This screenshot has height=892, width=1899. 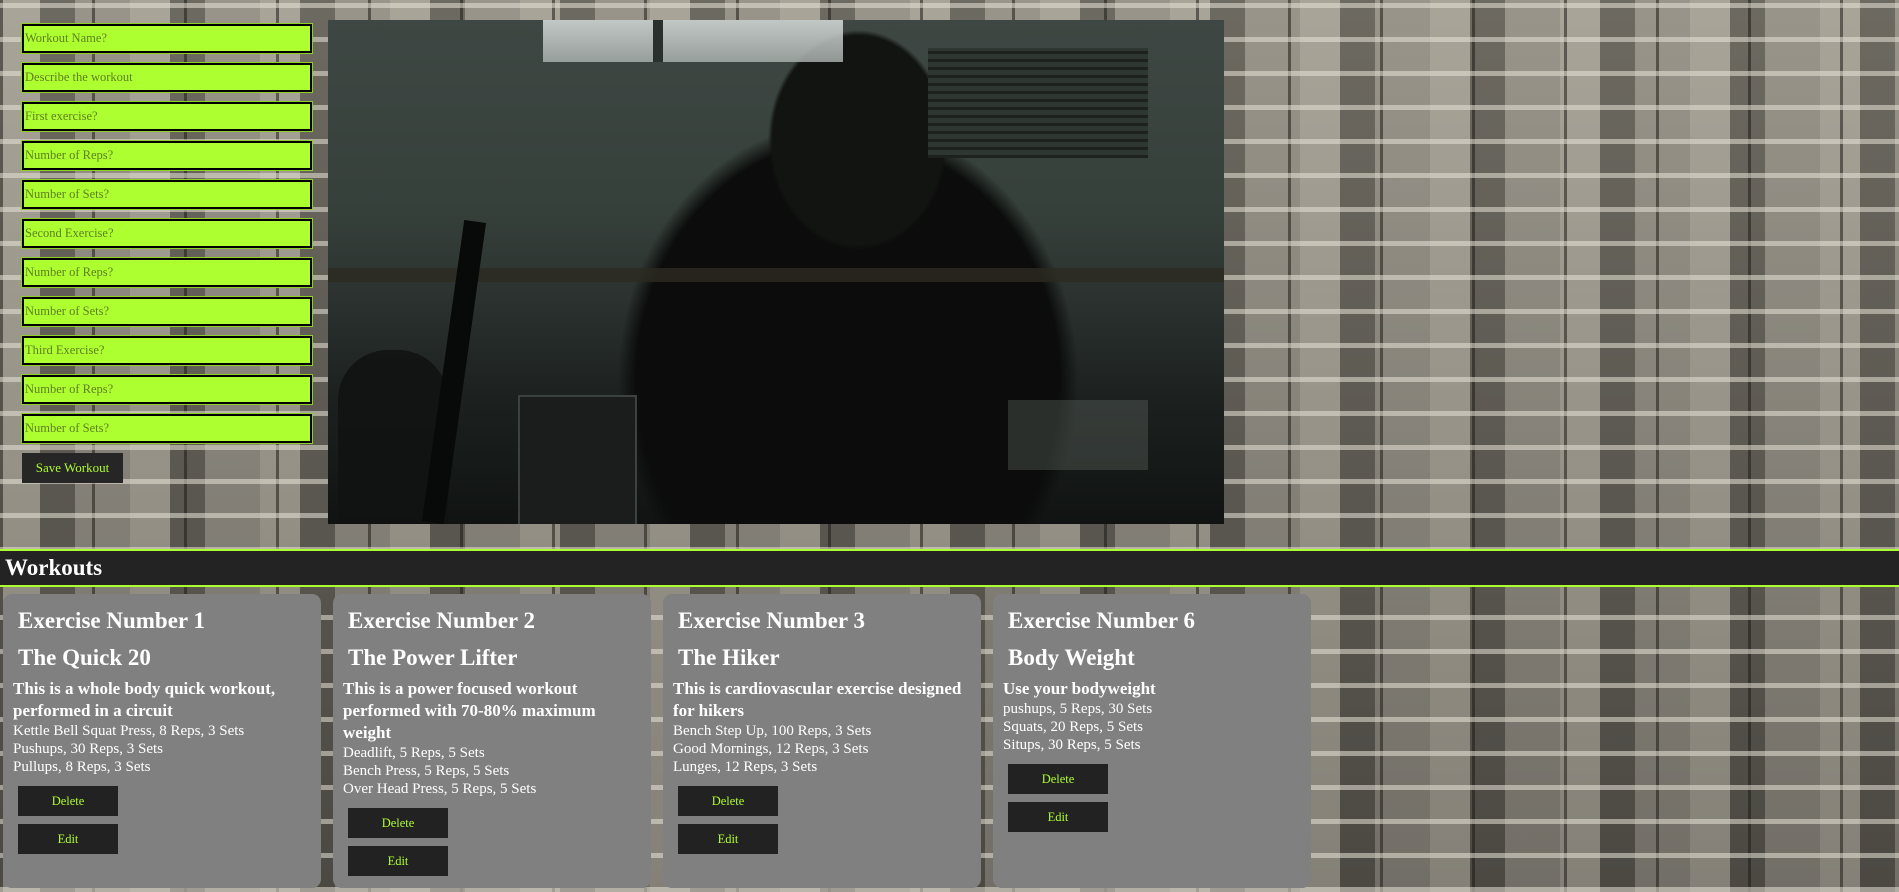 What do you see at coordinates (167, 77) in the screenshot?
I see `workout-description-input` at bounding box center [167, 77].